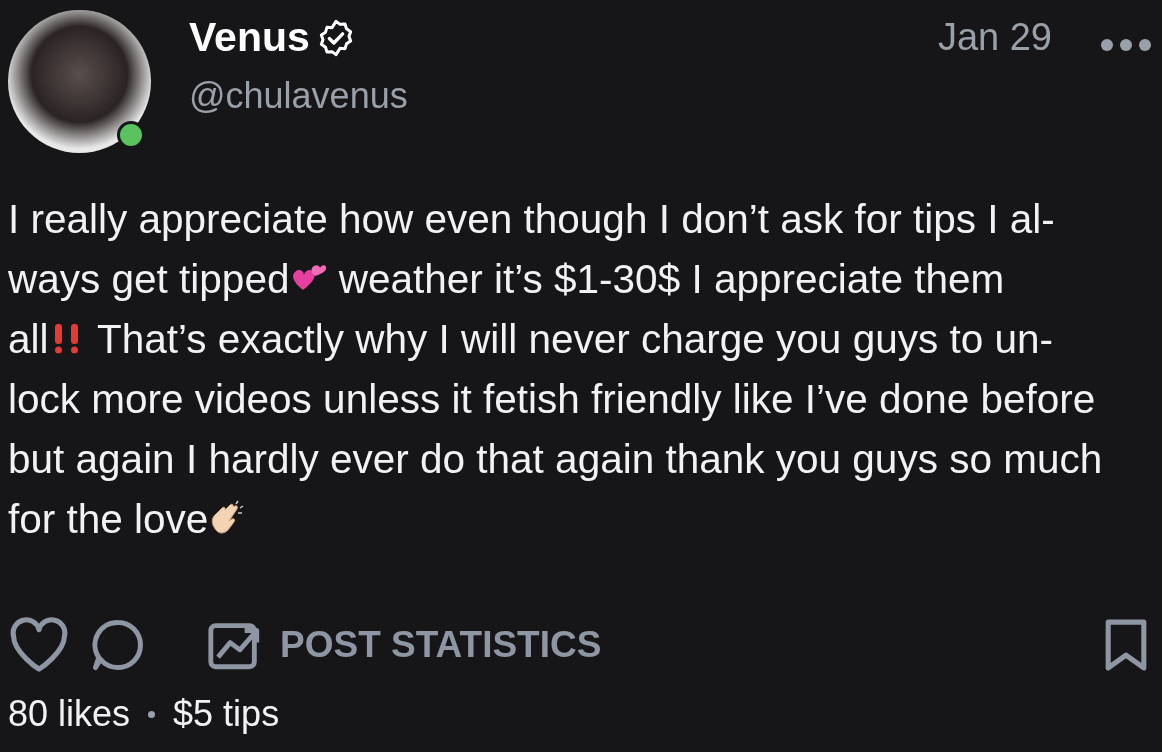 The image size is (1162, 752). I want to click on text-line: all, so click(28, 339).